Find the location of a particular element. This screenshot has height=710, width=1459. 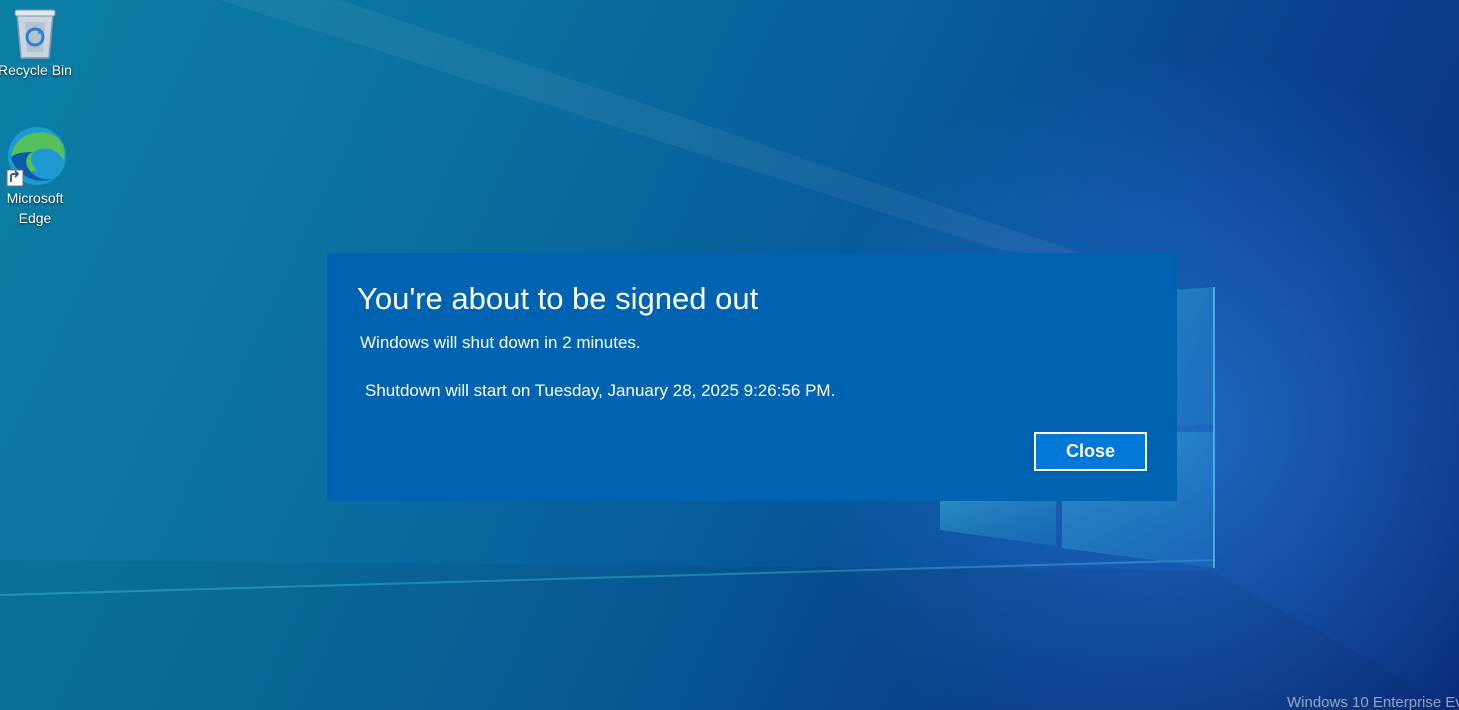

desktop-icon-recycle-bin: Recycle Bin is located at coordinates (36, 42).